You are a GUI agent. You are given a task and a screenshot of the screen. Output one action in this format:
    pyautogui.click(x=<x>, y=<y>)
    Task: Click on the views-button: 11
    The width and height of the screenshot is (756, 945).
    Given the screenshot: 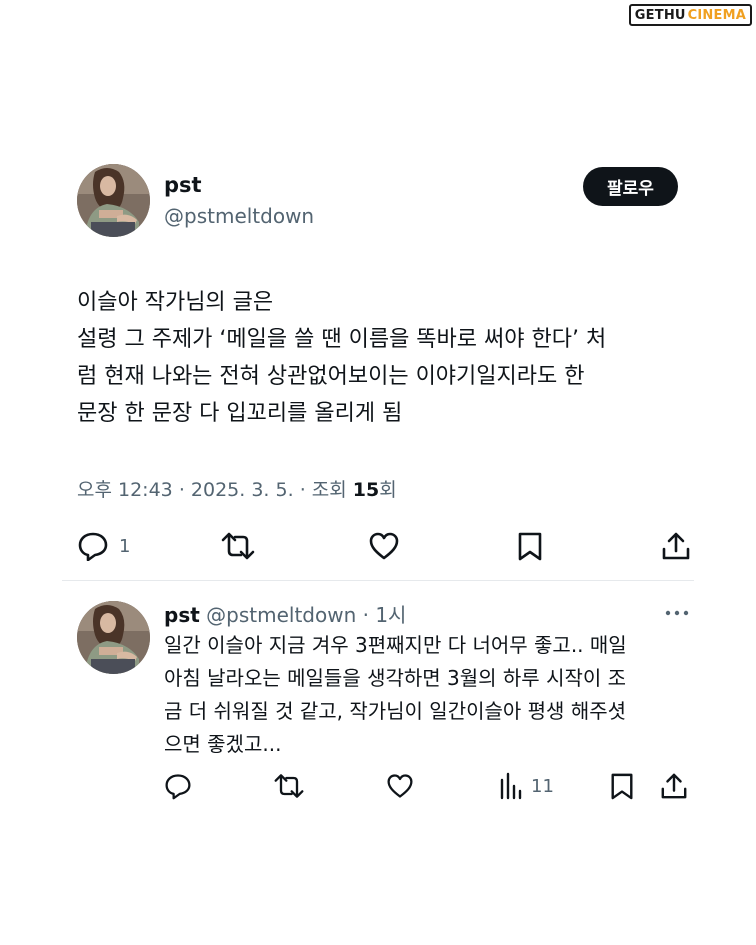 What is the action you would take?
    pyautogui.click(x=526, y=786)
    